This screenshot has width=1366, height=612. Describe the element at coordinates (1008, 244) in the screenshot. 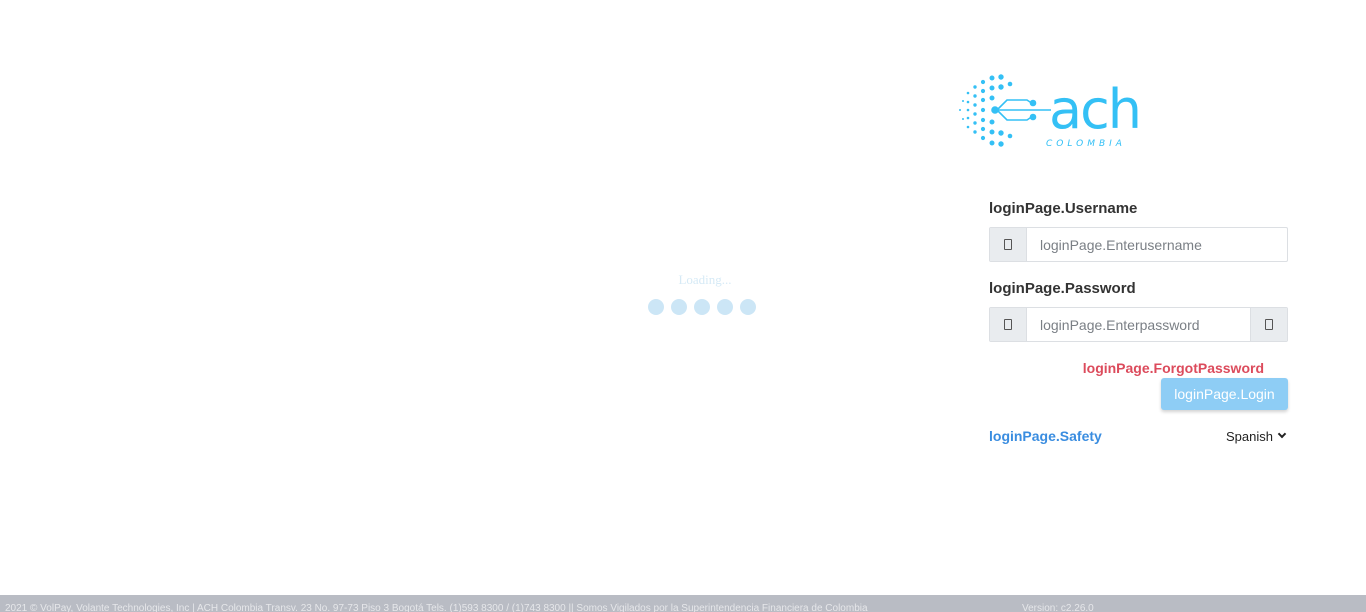

I see `user-icon` at that location.